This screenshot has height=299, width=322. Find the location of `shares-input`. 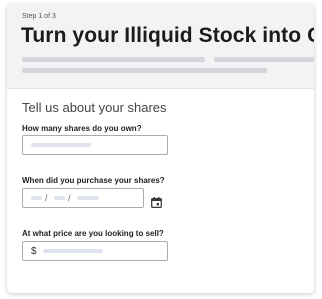

shares-input is located at coordinates (95, 145).